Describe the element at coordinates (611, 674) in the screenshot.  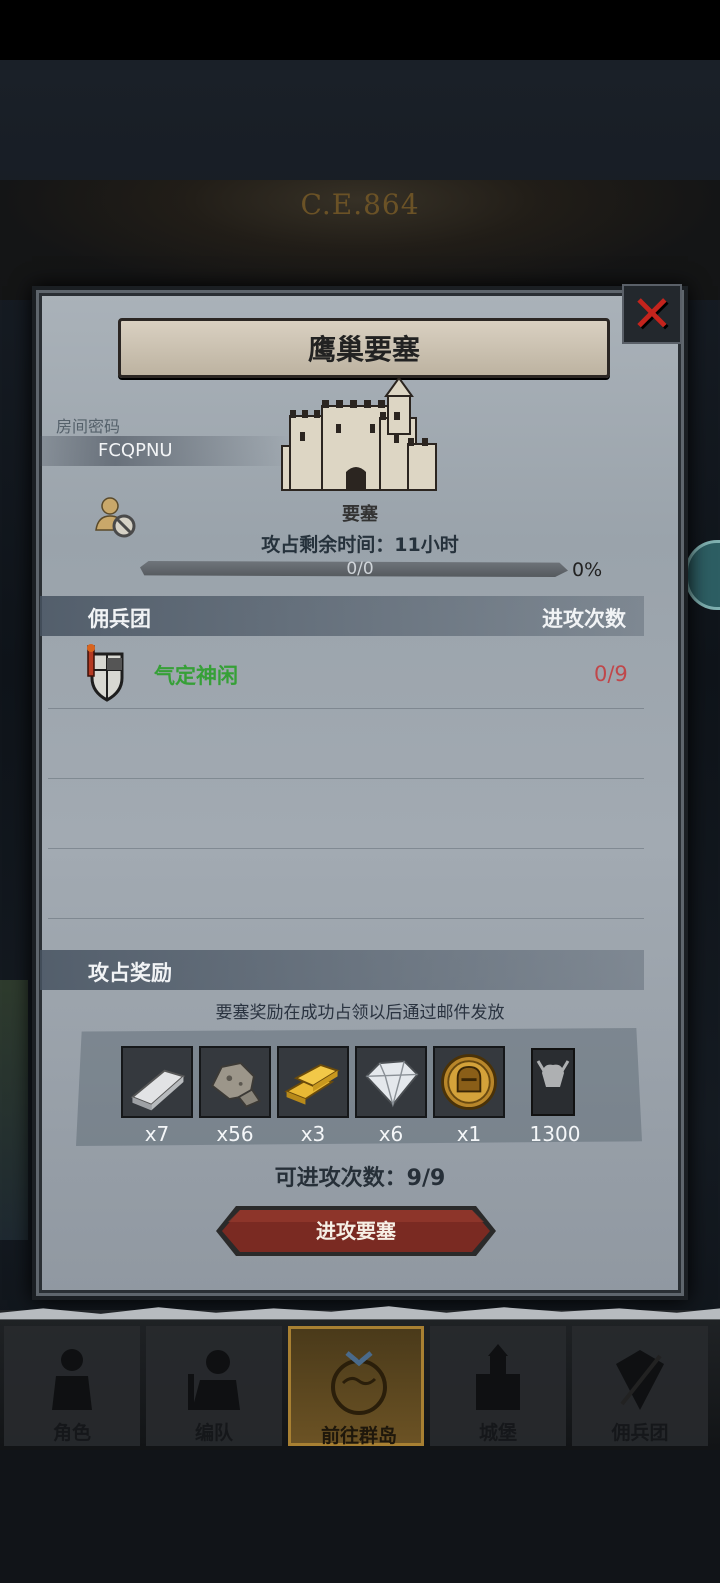
I see `guild-attack-count: 0/9` at that location.